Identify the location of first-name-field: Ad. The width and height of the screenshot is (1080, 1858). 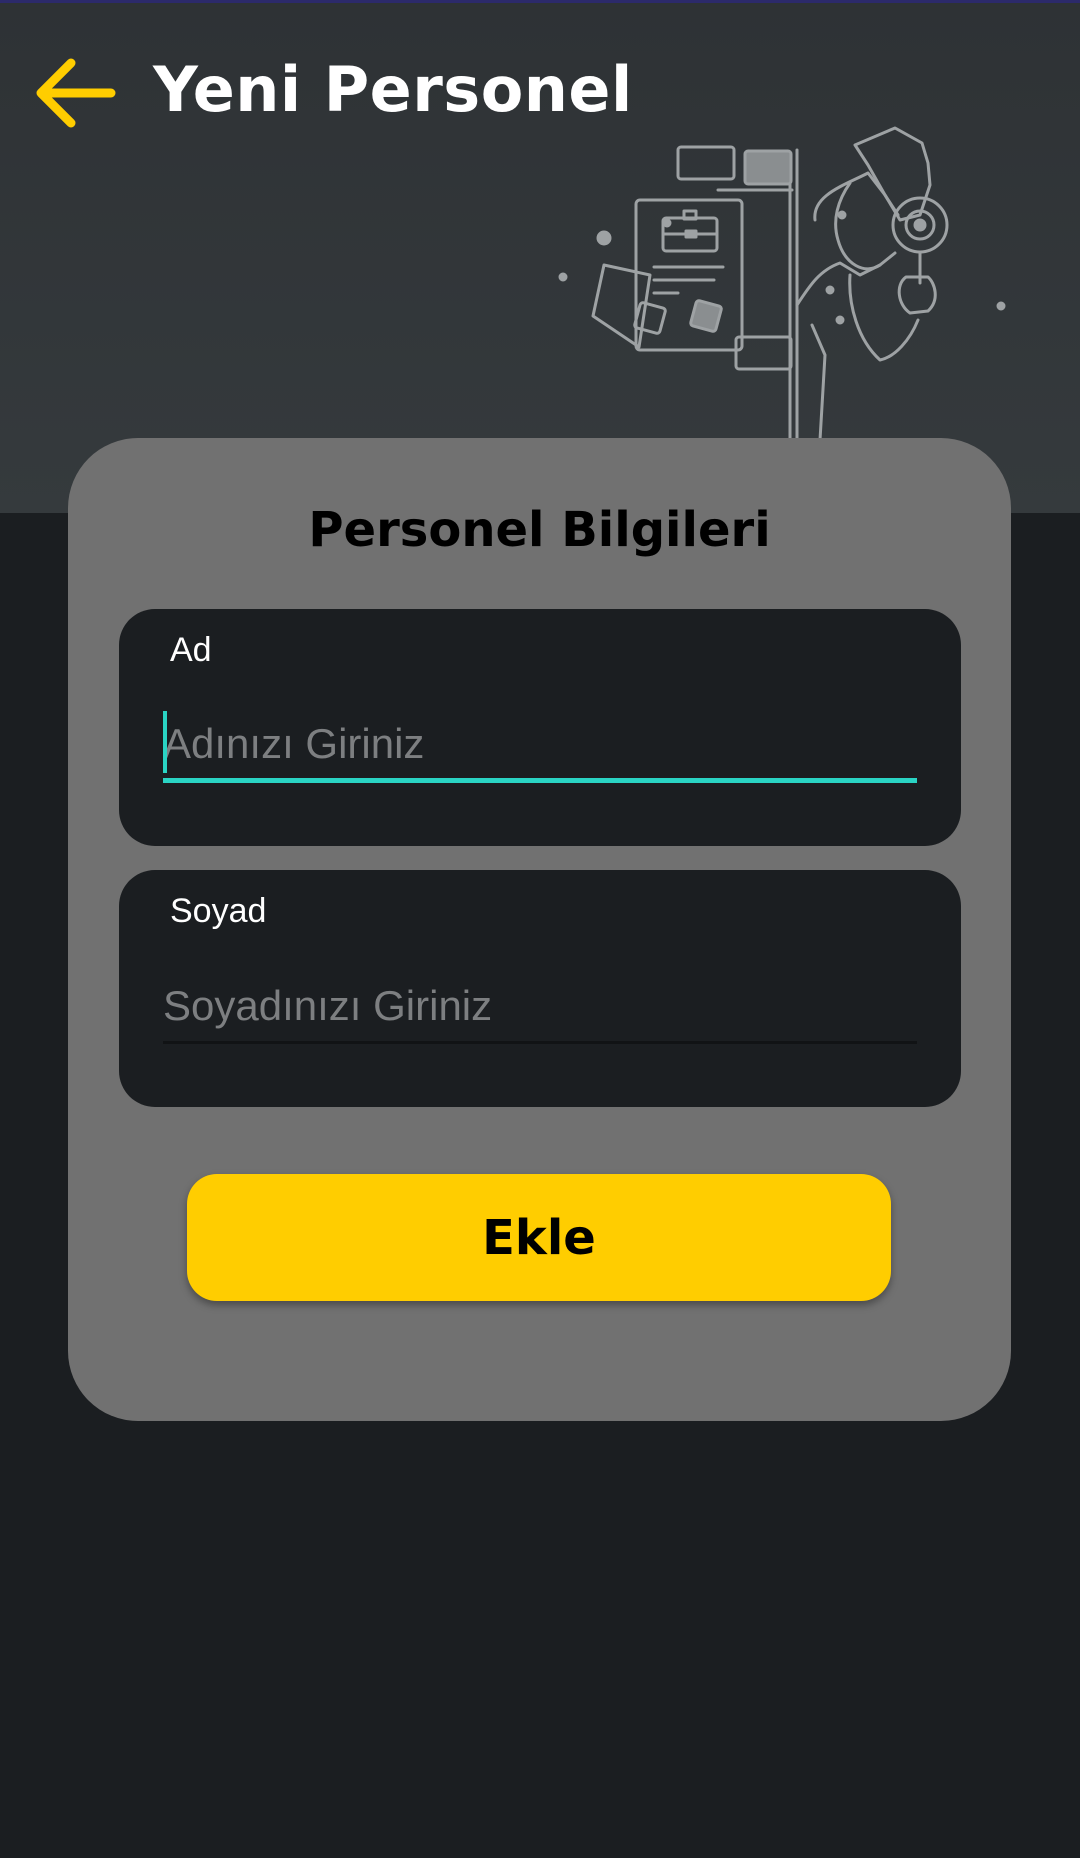
(540, 727).